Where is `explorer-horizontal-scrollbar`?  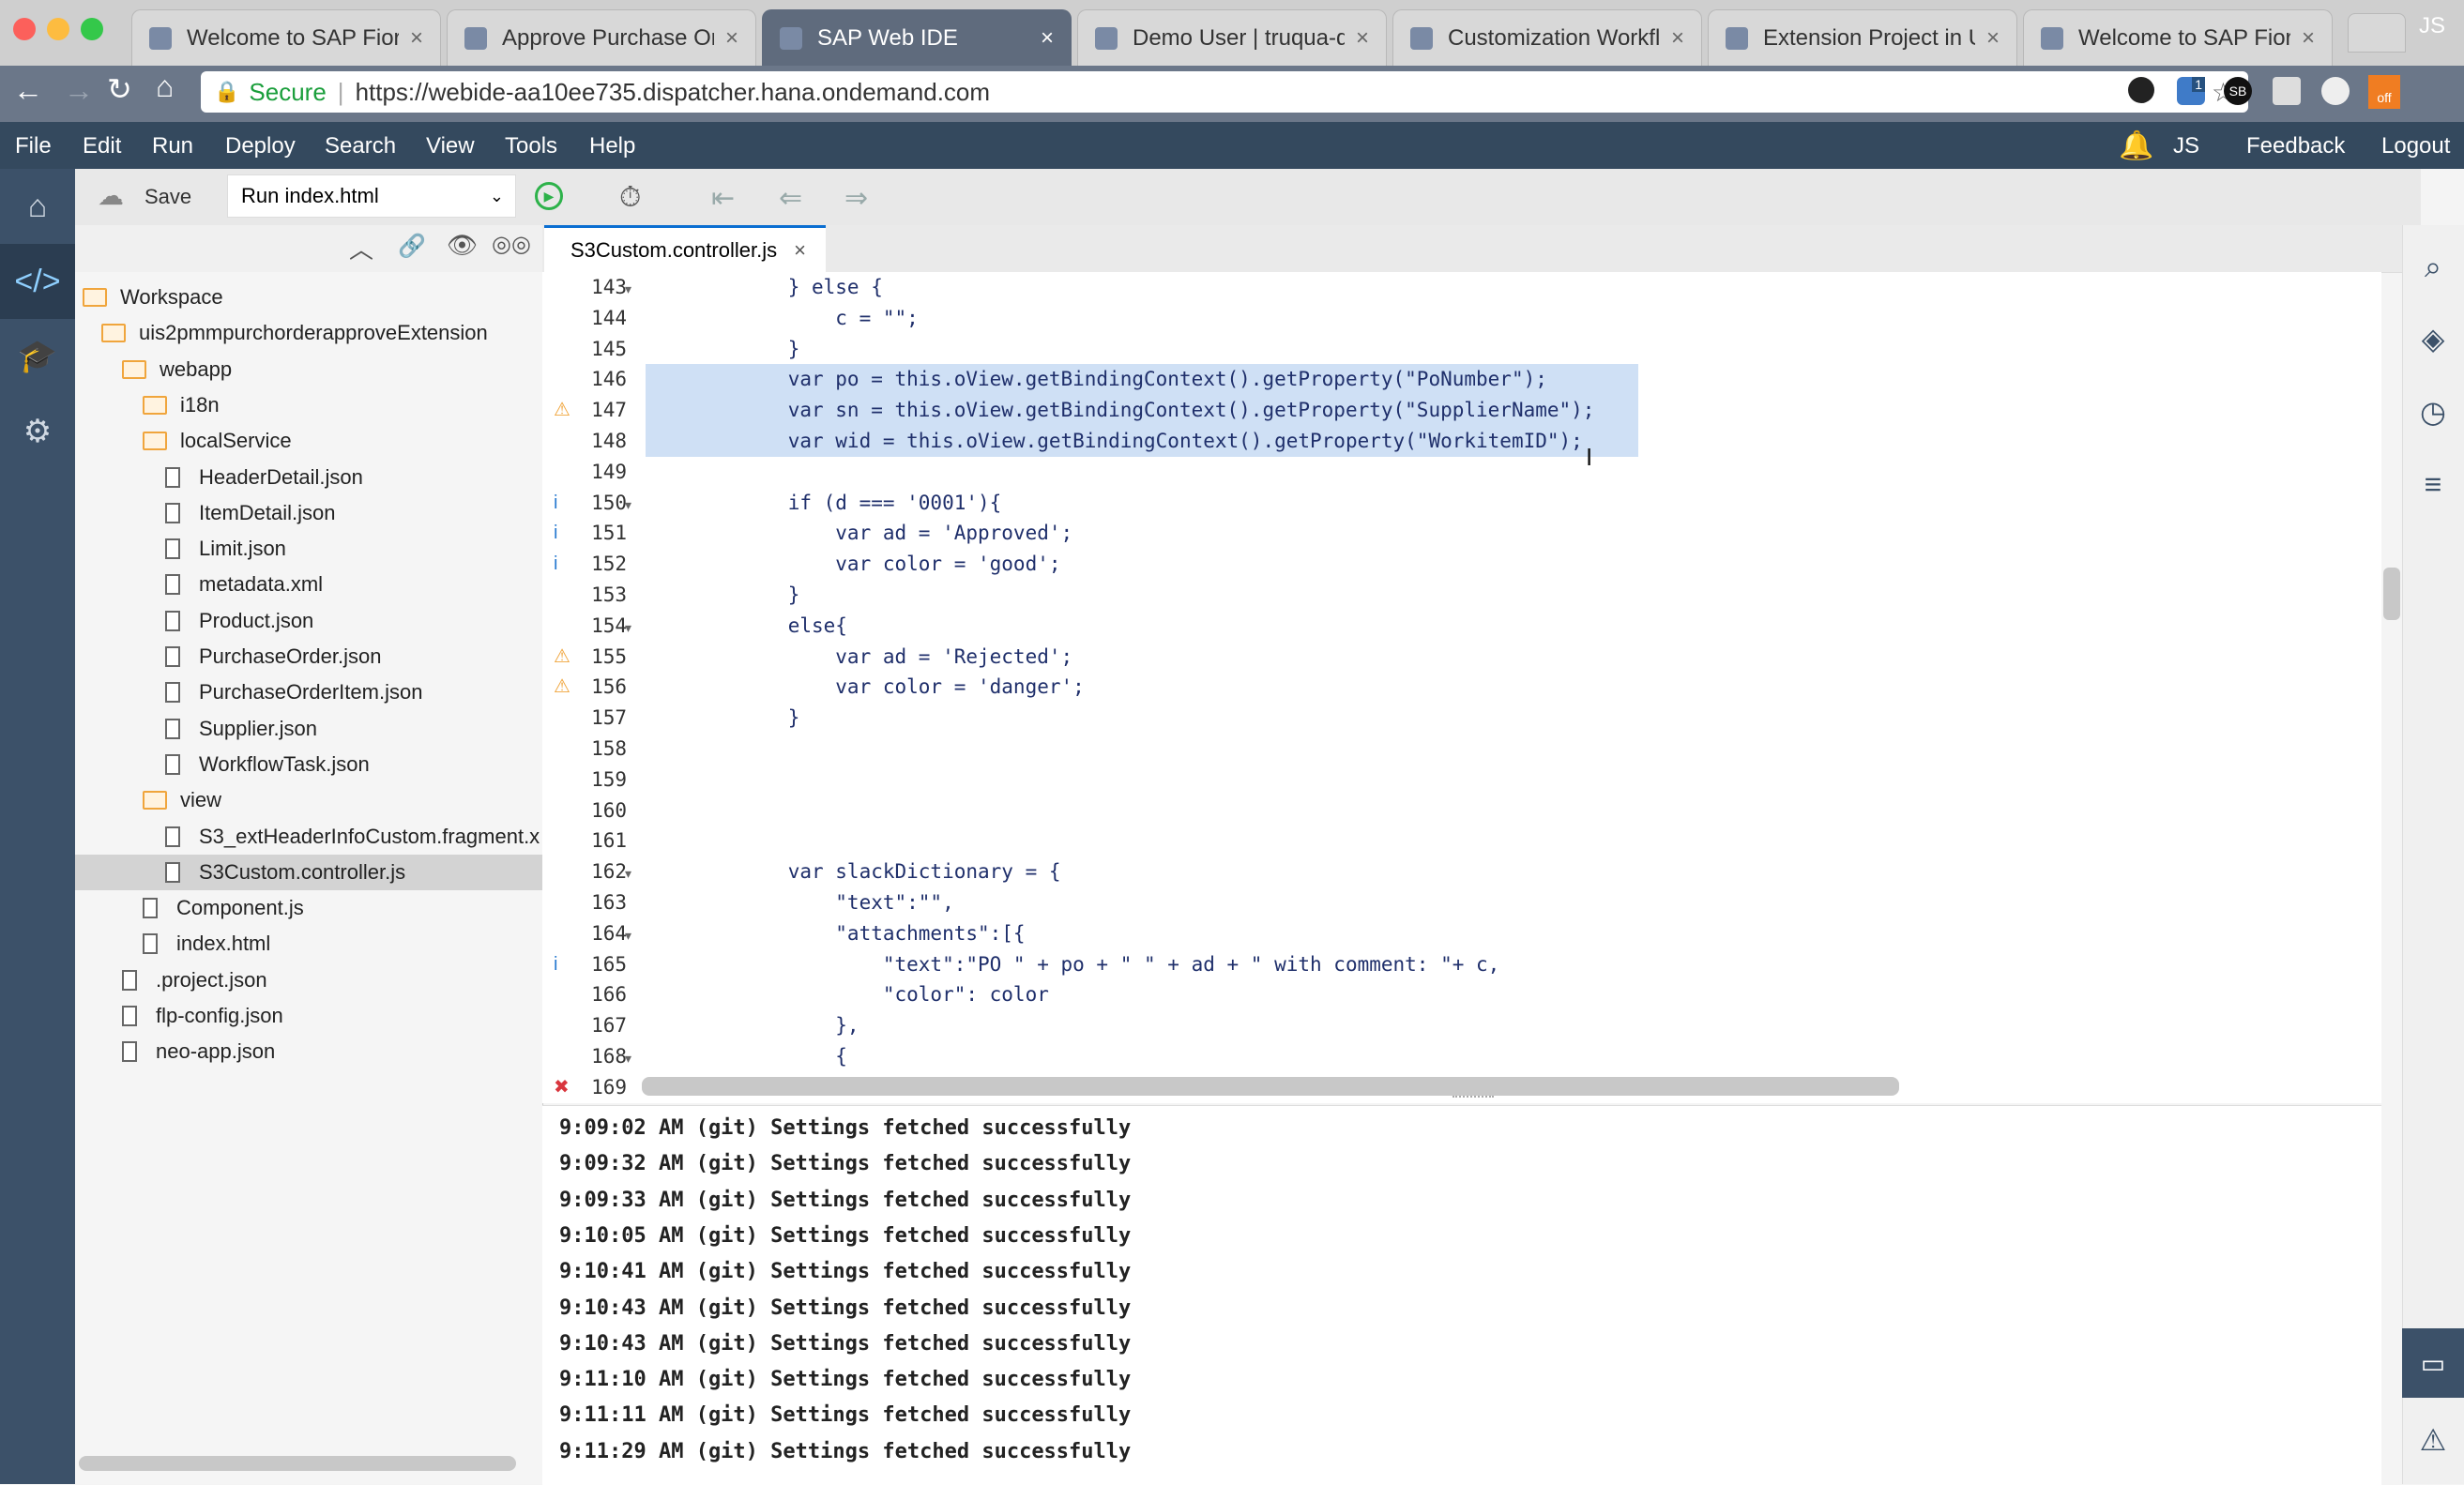 explorer-horizontal-scrollbar is located at coordinates (298, 1463).